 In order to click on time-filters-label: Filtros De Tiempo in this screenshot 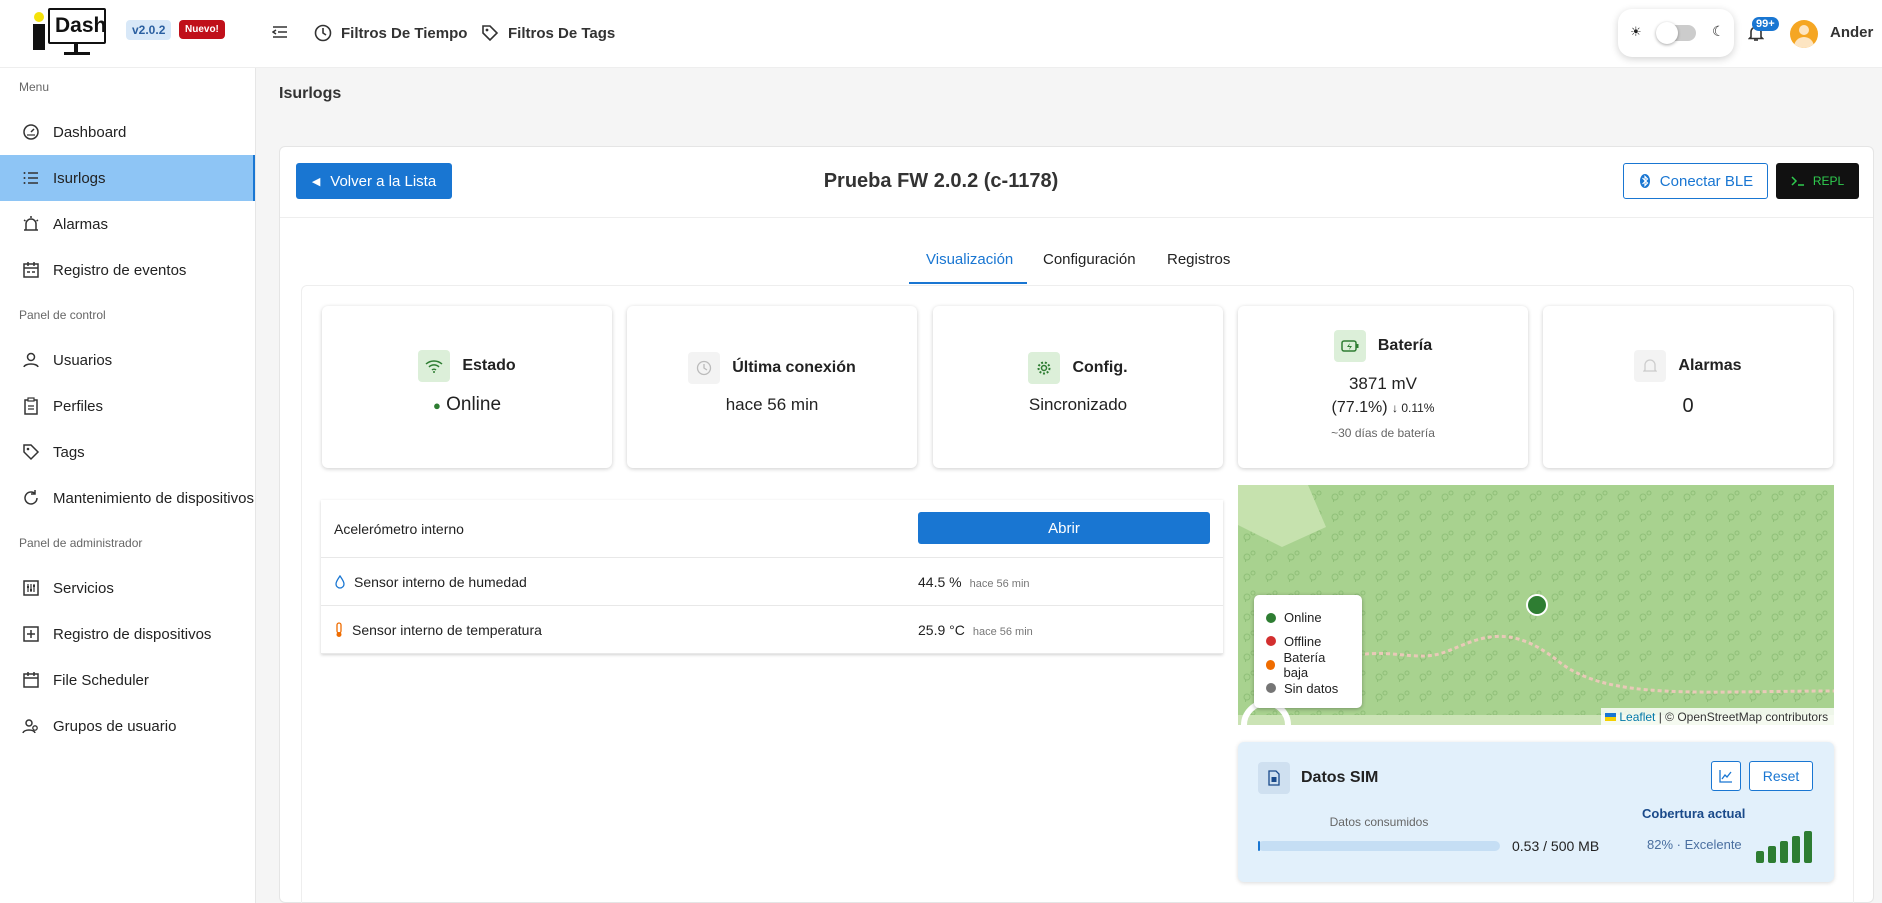, I will do `click(404, 33)`.